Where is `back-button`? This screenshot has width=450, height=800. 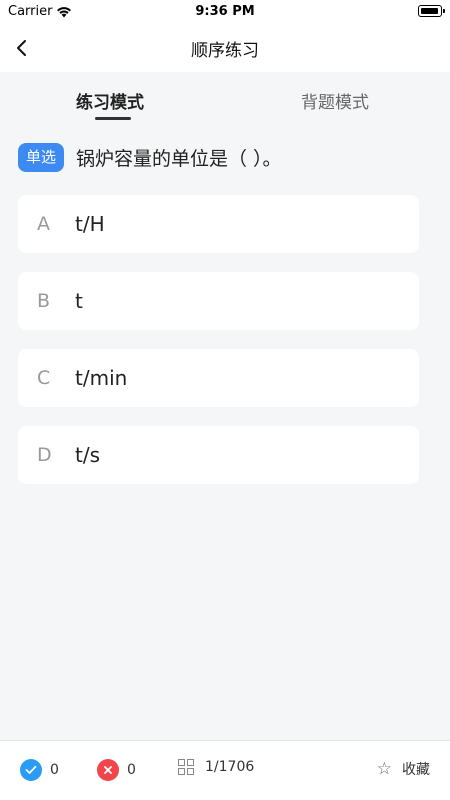
back-button is located at coordinates (22, 48).